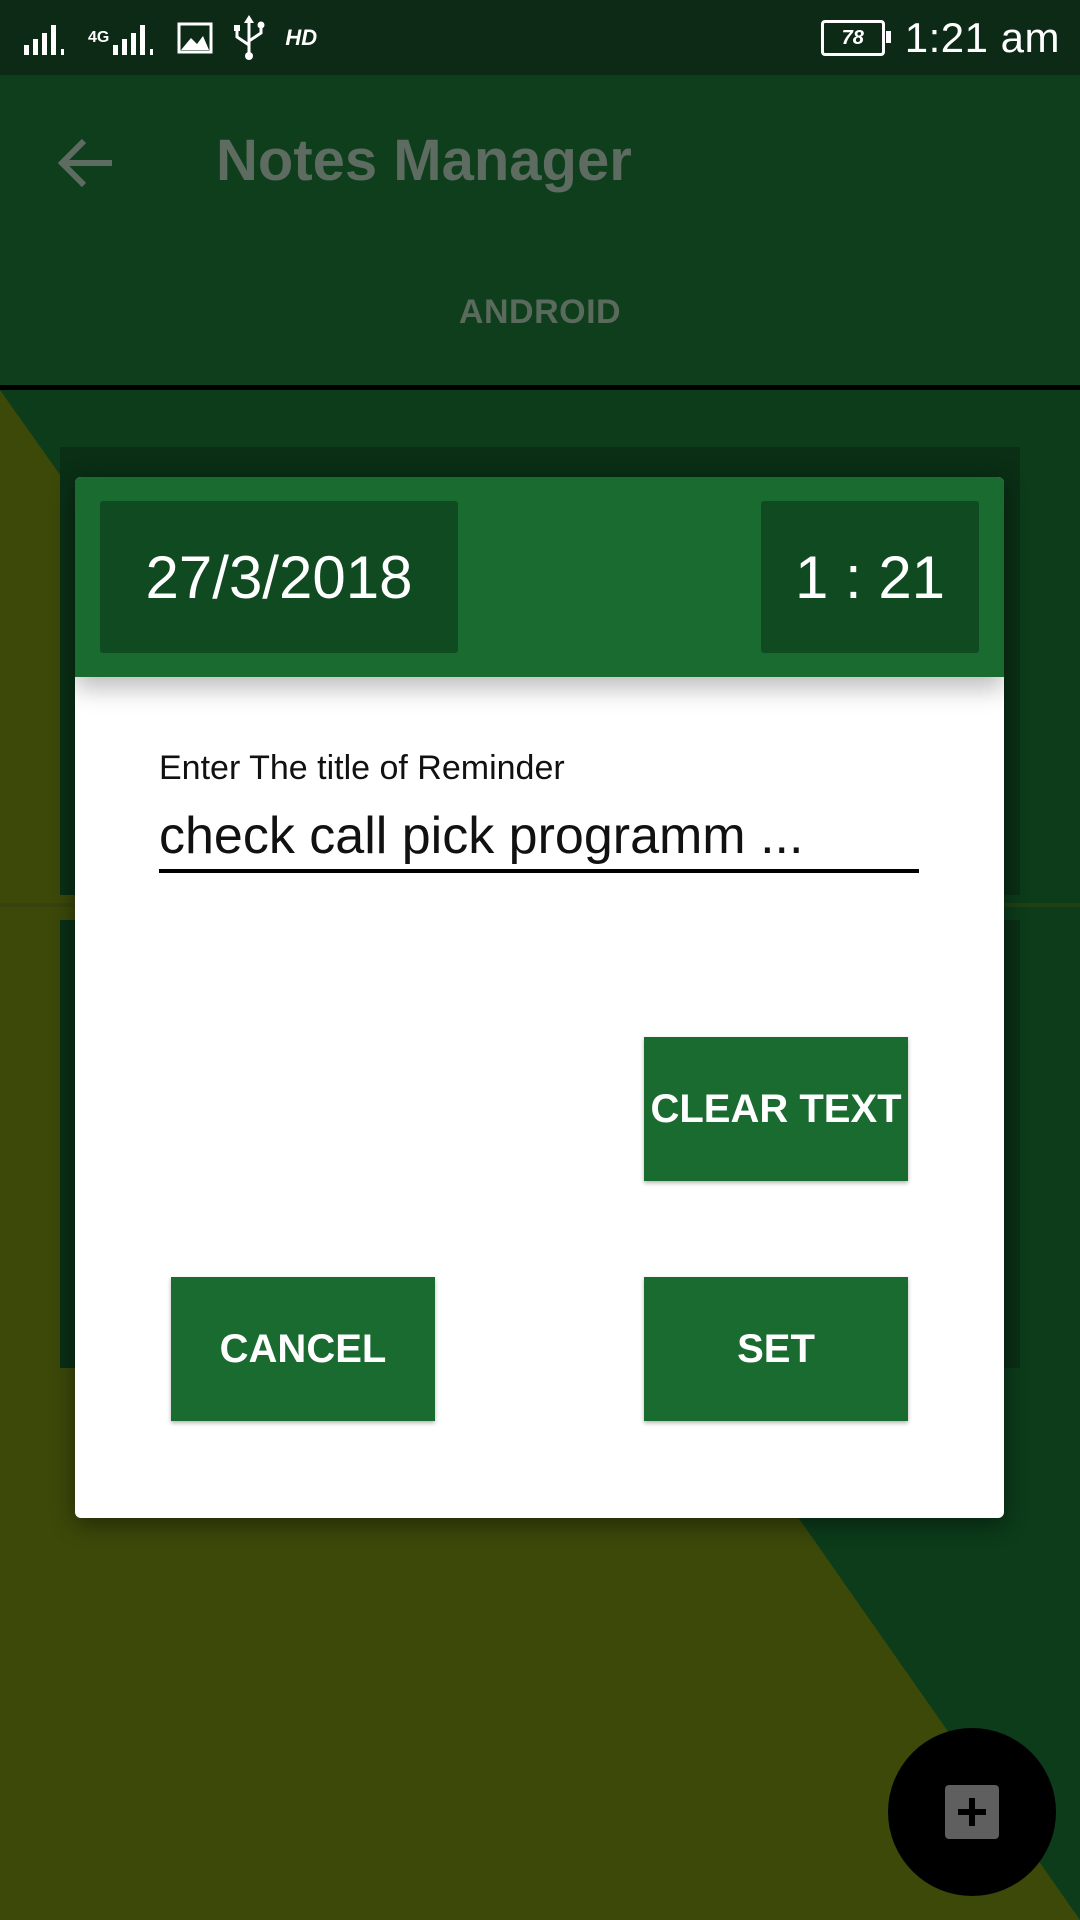 This screenshot has width=1080, height=1920. What do you see at coordinates (249, 37) in the screenshot?
I see `usb-icon` at bounding box center [249, 37].